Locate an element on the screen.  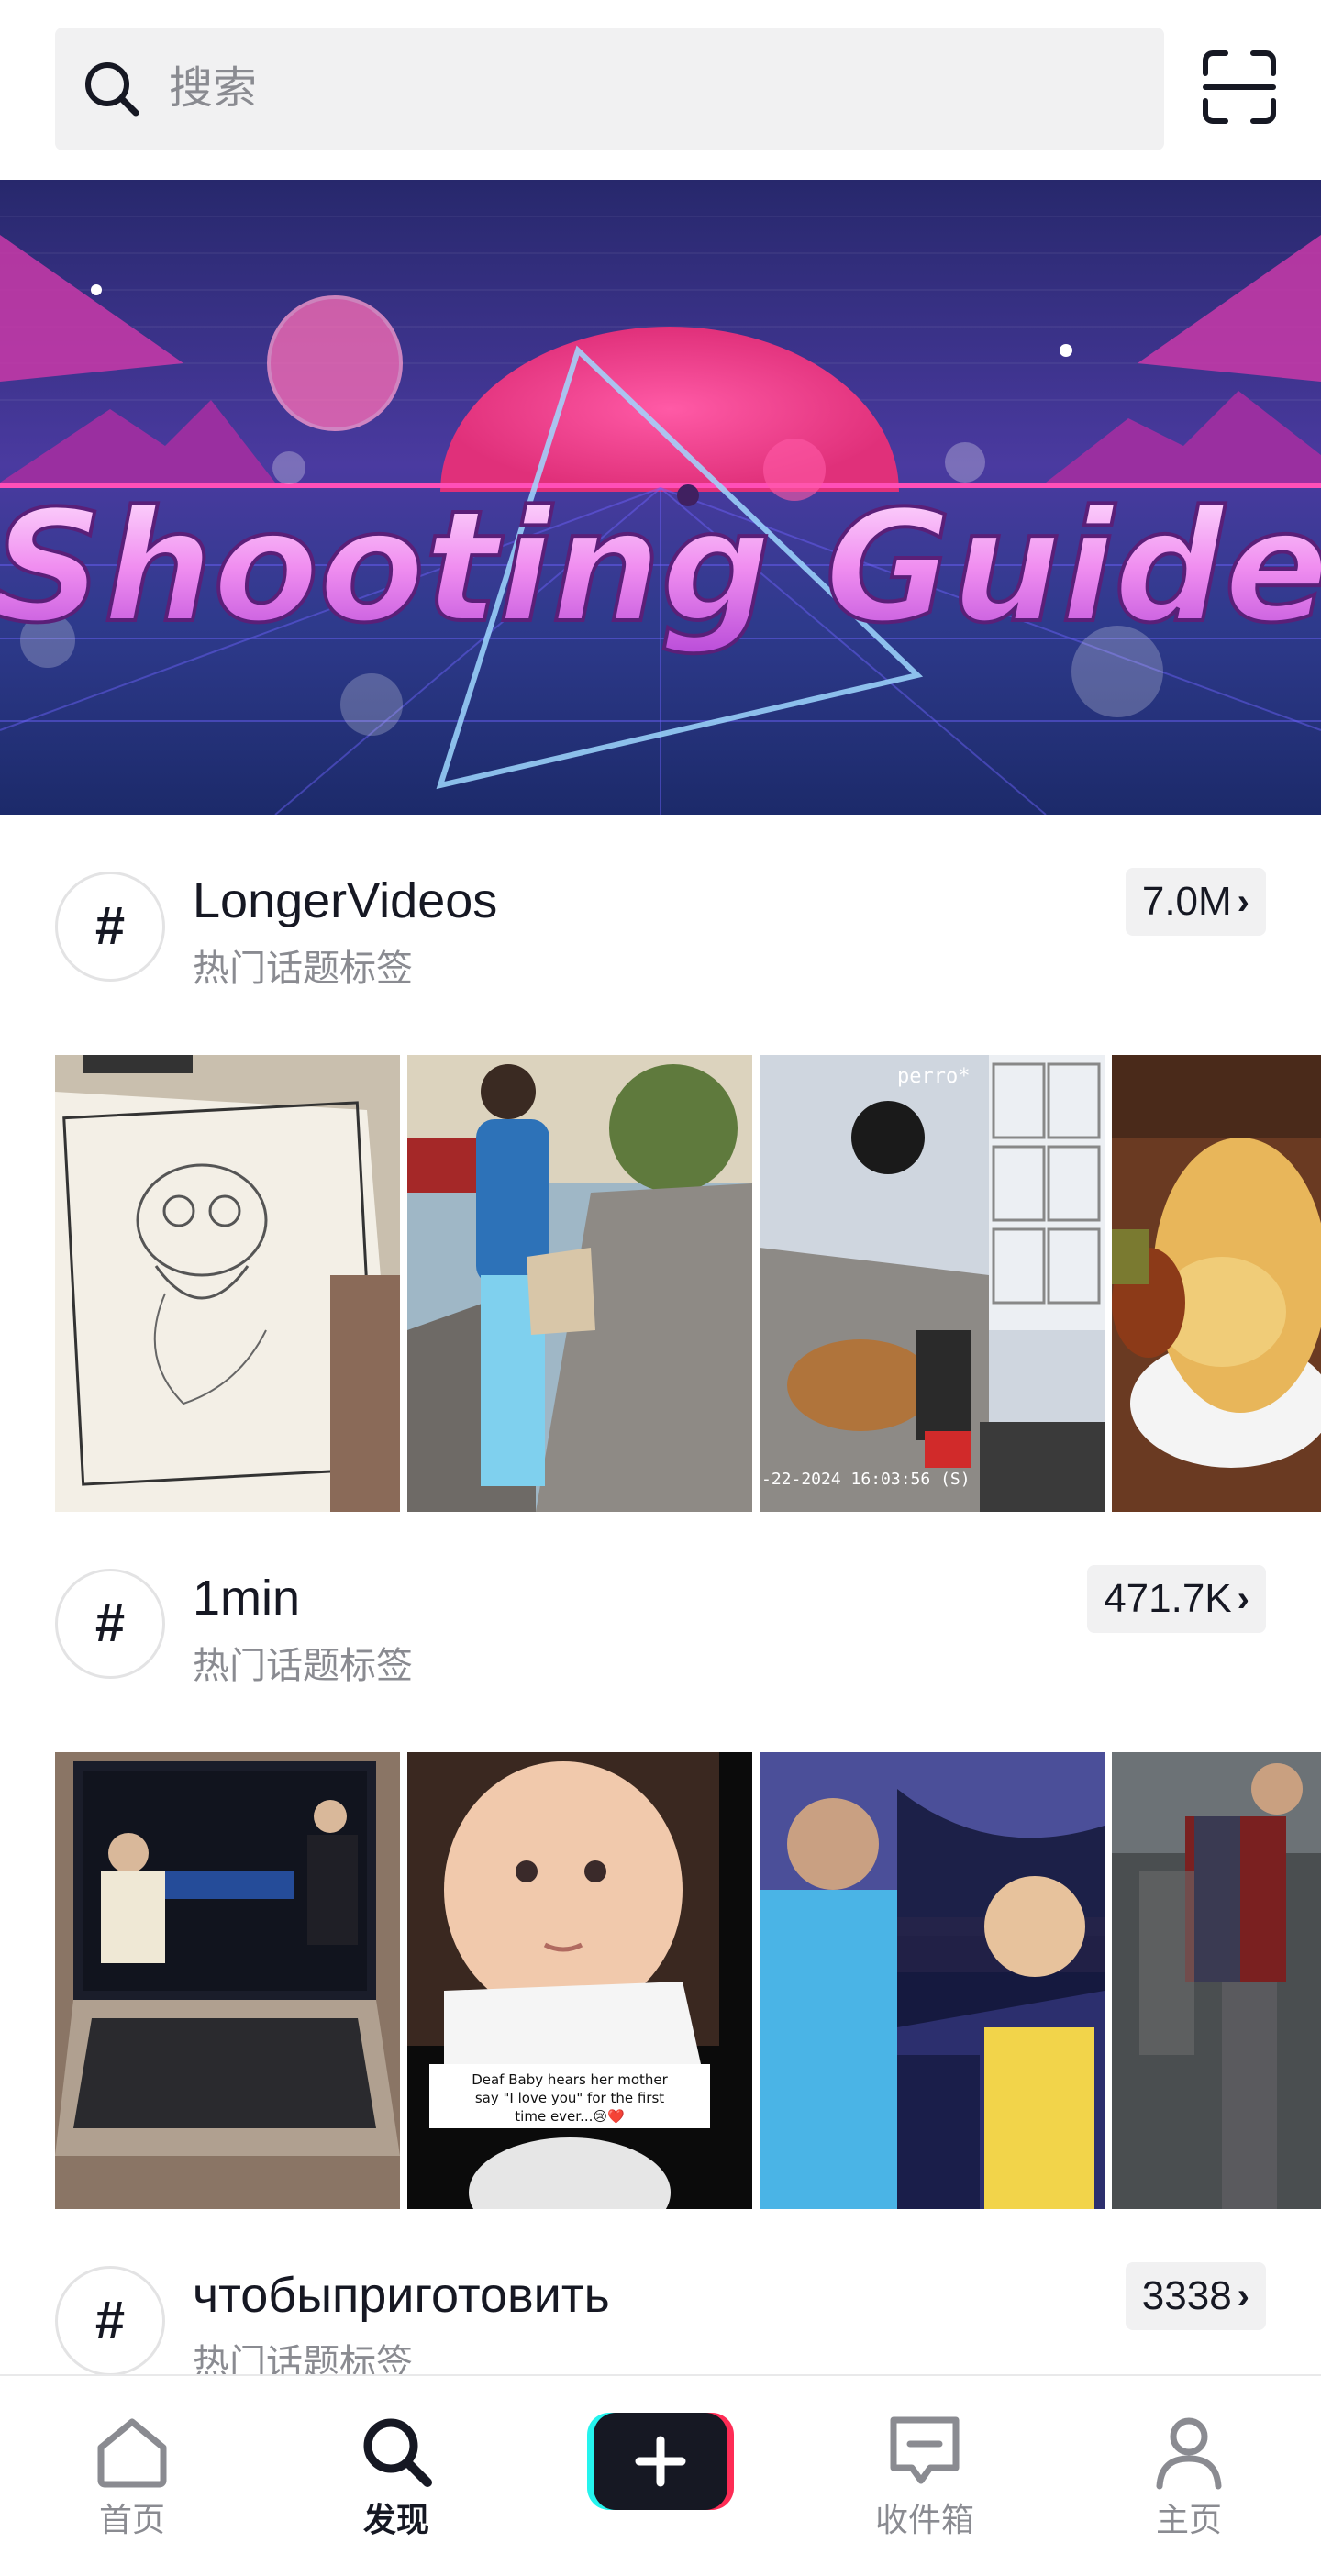
nav-profile: 主页 is located at coordinates (1189, 2476).